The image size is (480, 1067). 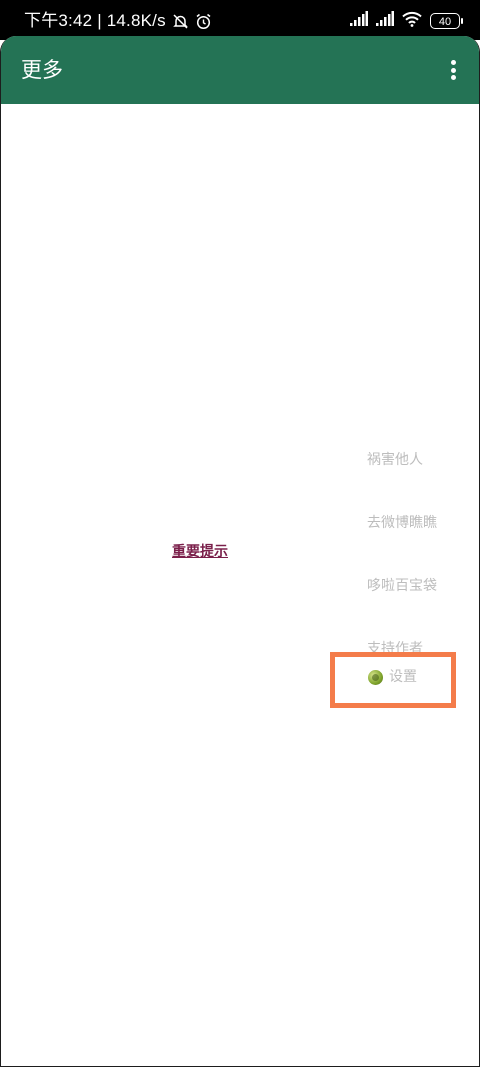 What do you see at coordinates (95, 20) in the screenshot?
I see `status-time-speed: 下午3:42 | 14.8K/s` at bounding box center [95, 20].